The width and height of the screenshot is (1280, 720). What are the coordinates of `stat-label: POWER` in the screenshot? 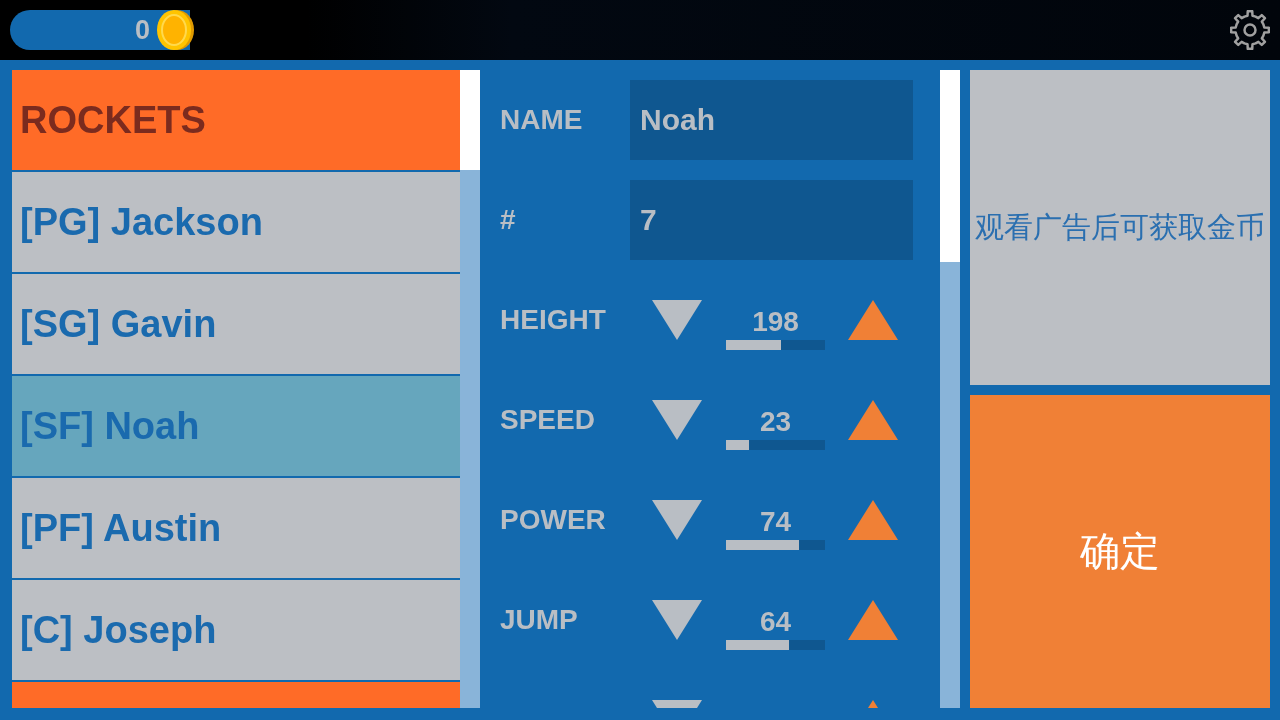 It's located at (553, 520).